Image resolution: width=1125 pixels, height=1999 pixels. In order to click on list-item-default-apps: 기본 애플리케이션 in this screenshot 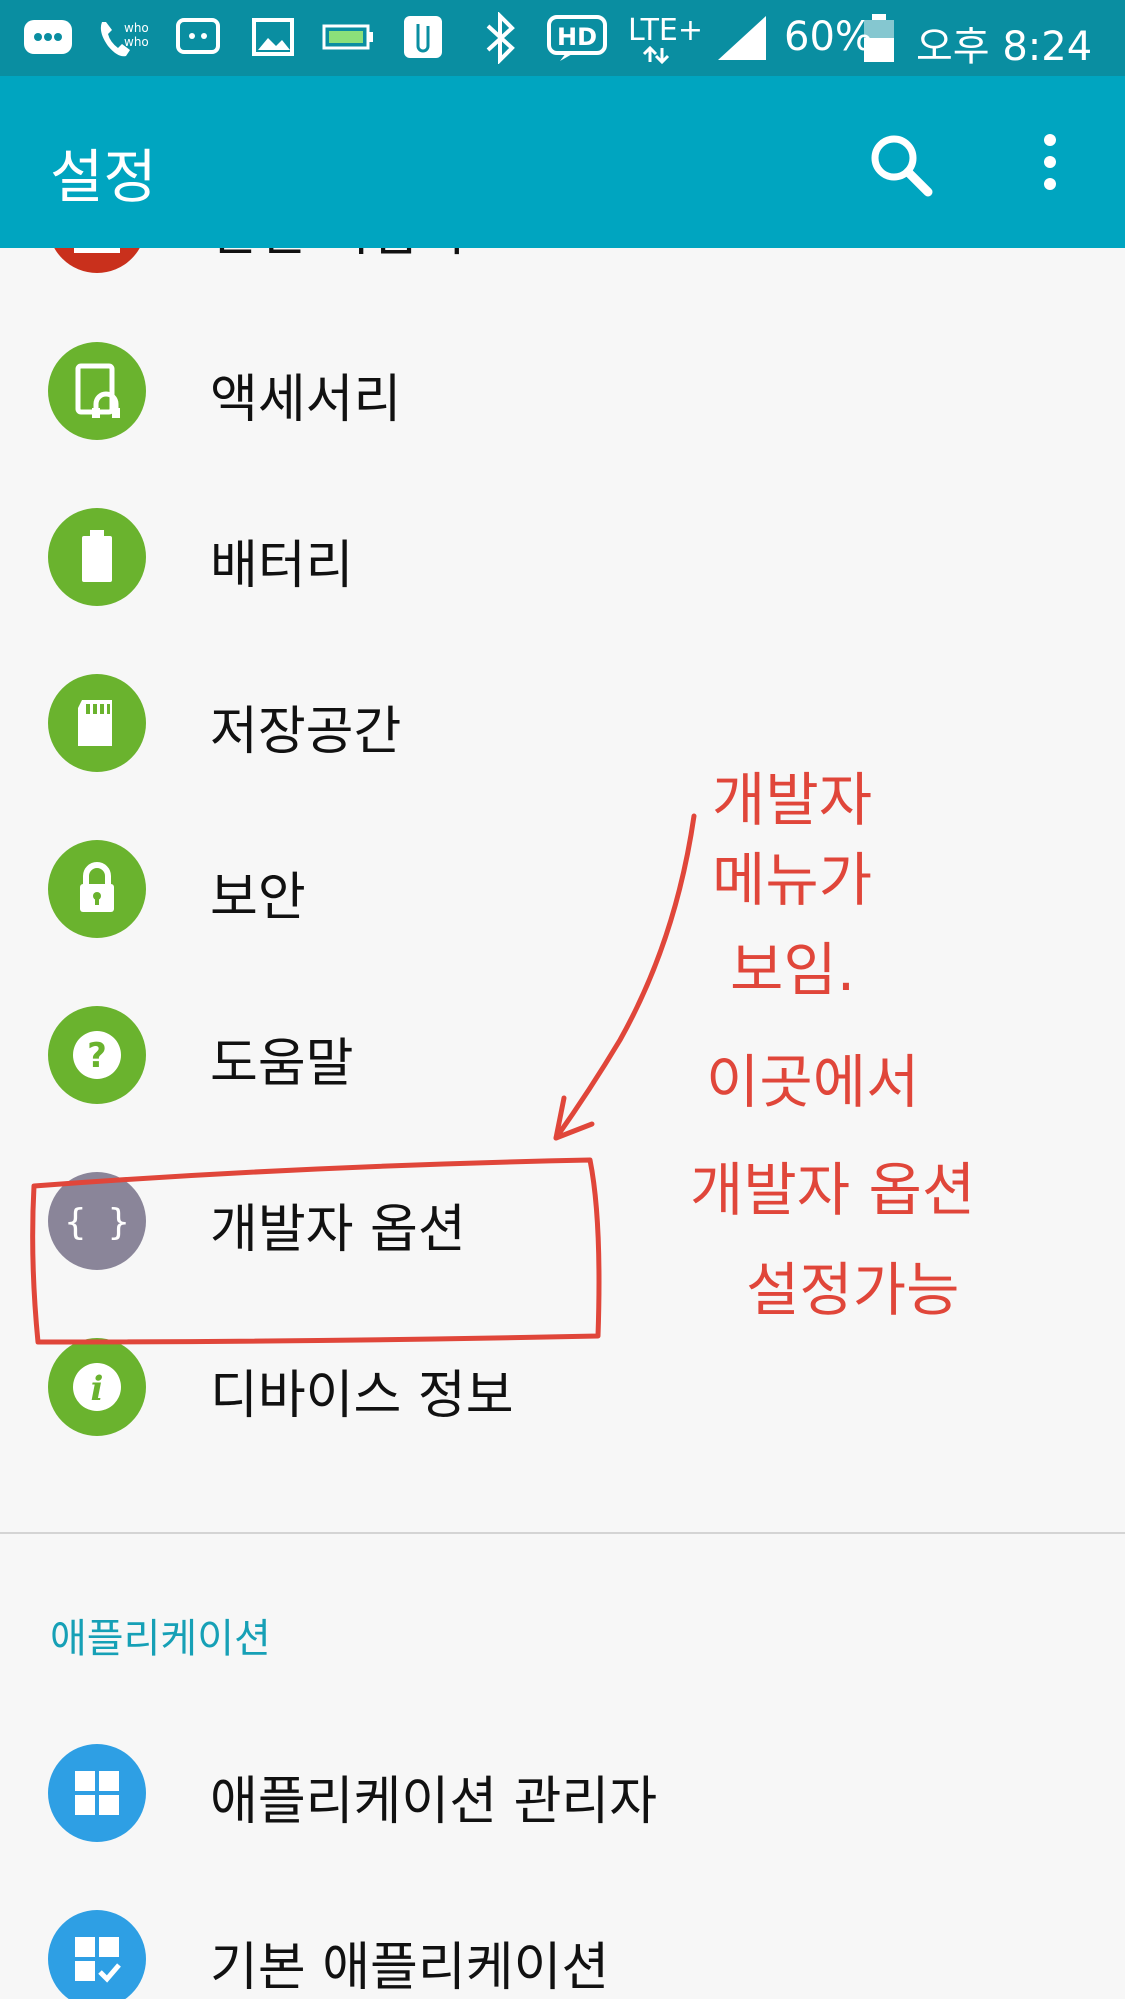, I will do `click(562, 1939)`.